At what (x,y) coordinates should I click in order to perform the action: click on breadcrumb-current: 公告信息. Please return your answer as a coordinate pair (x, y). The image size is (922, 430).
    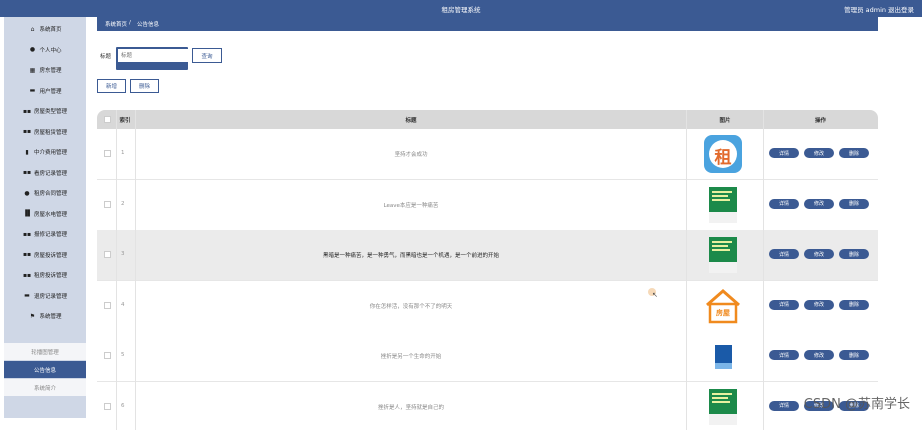
    Looking at the image, I should click on (148, 24).